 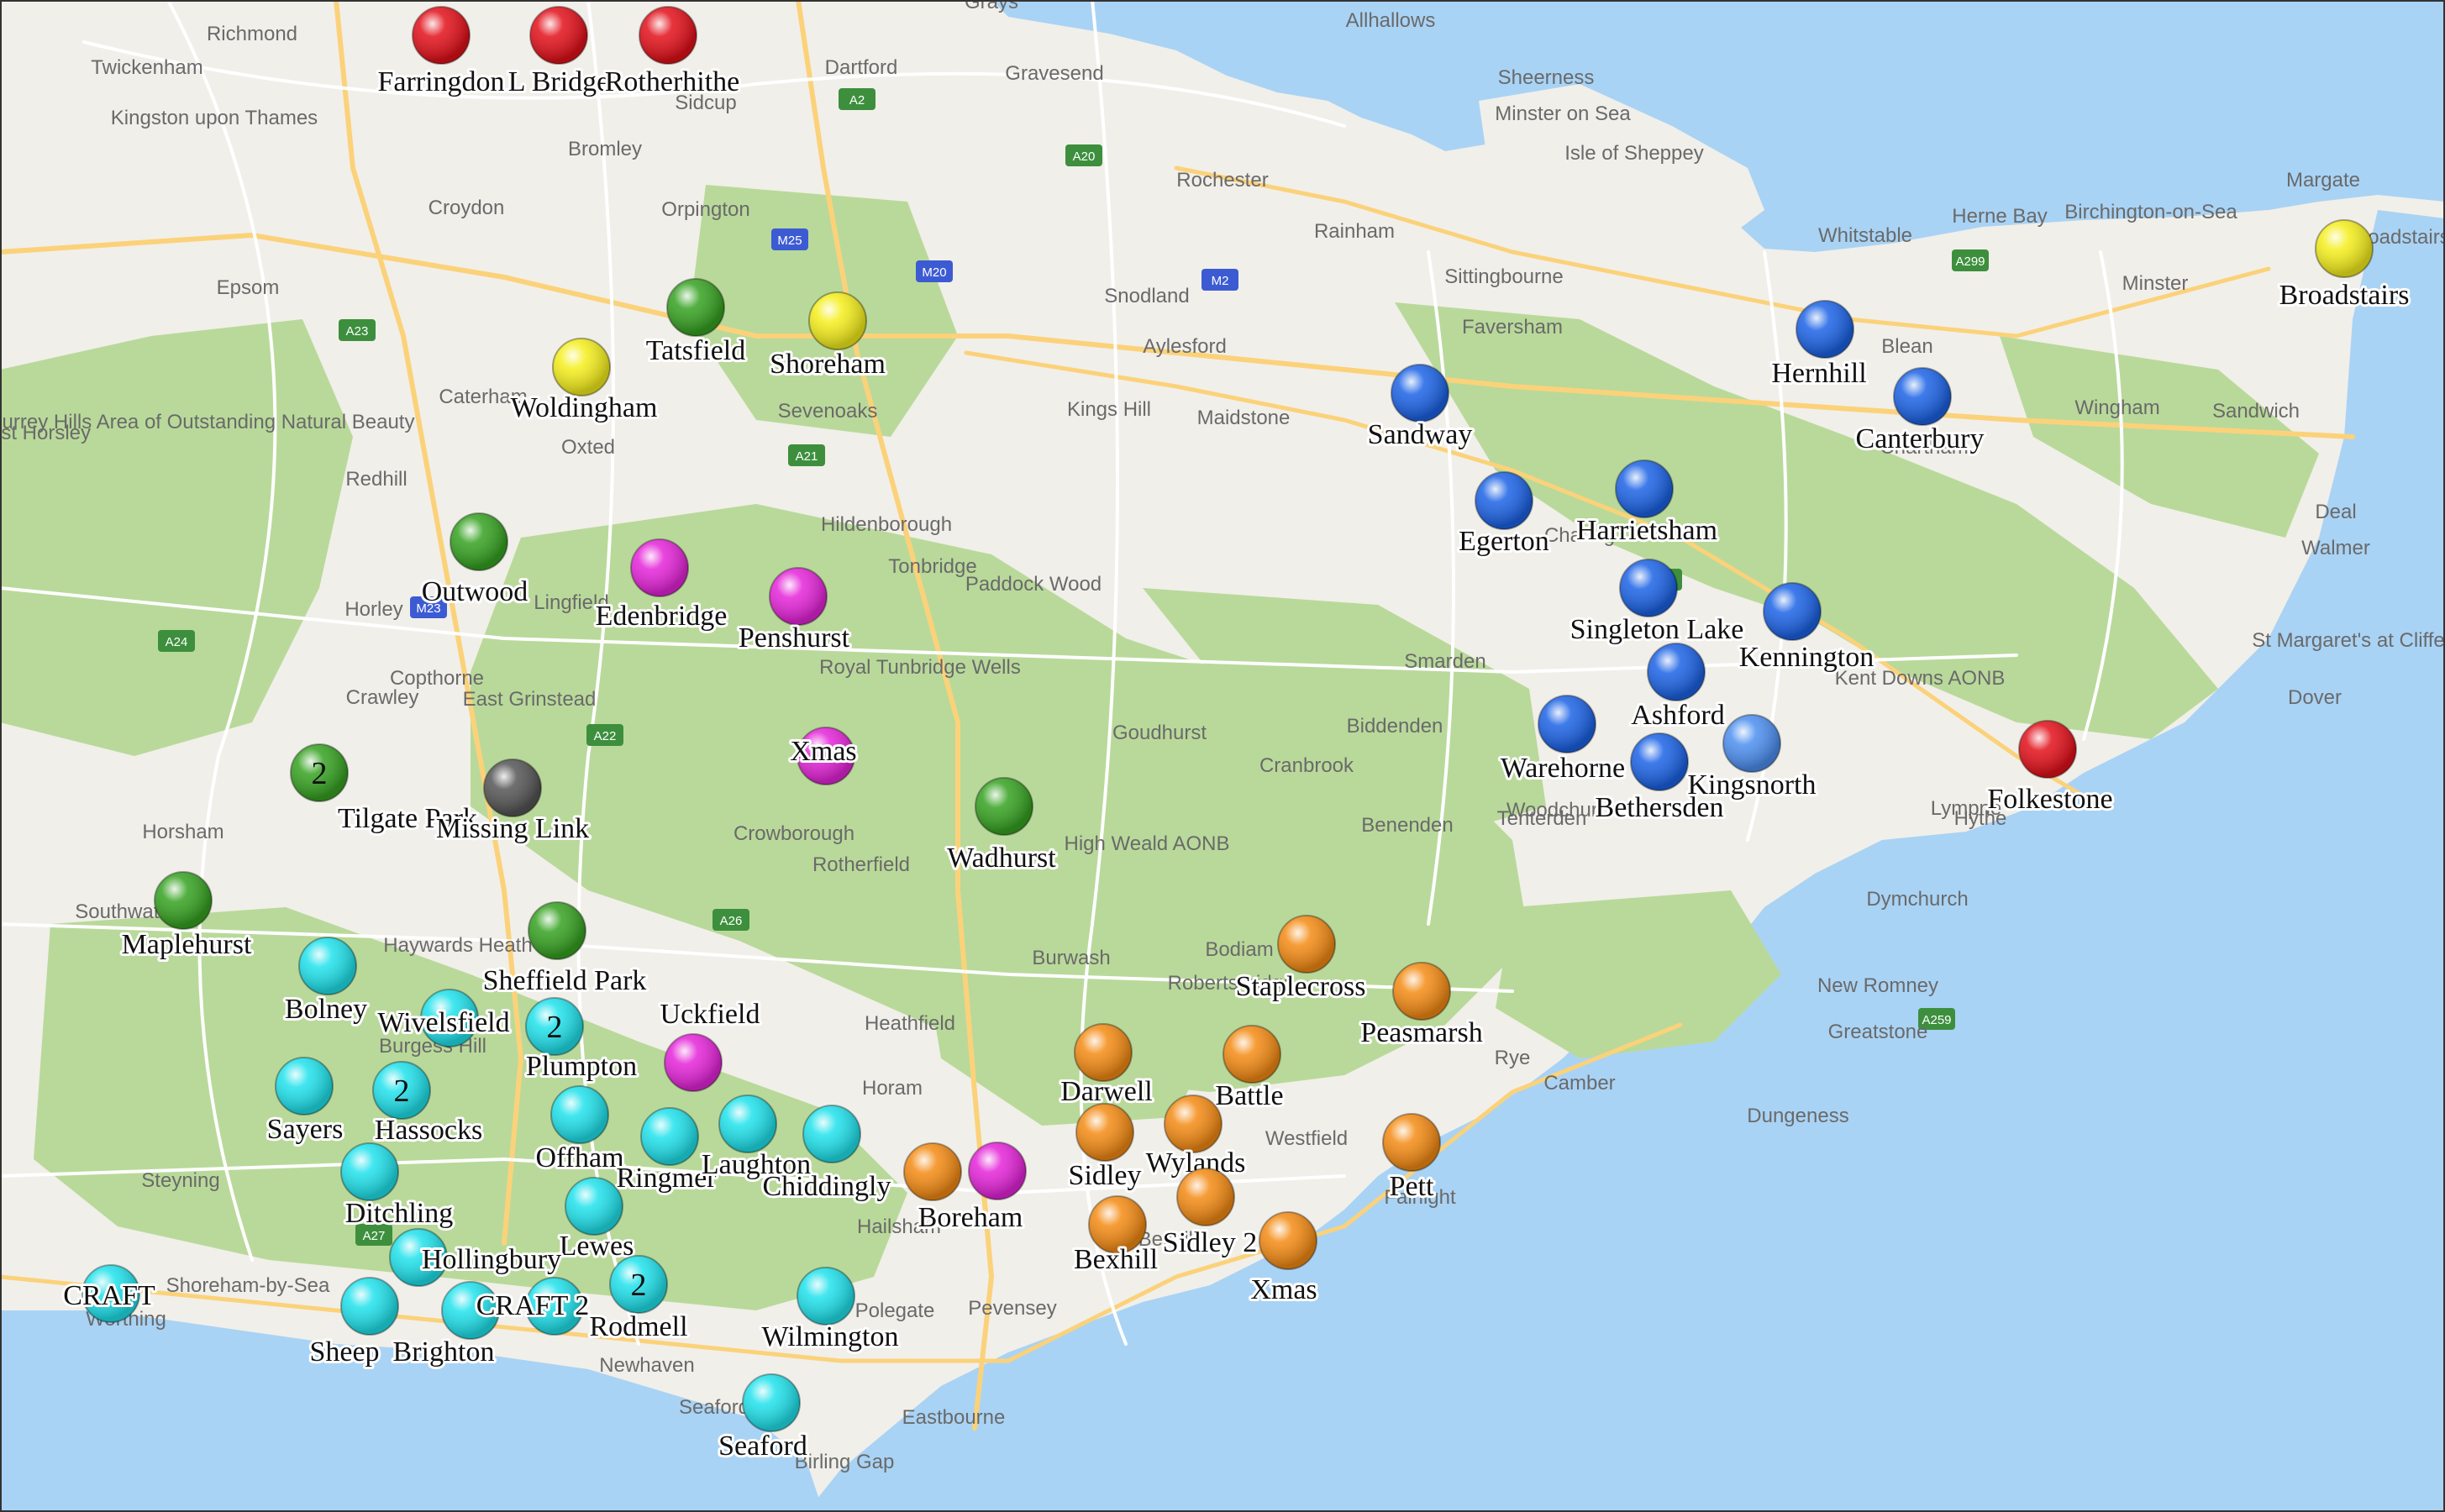 What do you see at coordinates (1546, 77) in the screenshot?
I see `place-label-sheerness: Sheerness` at bounding box center [1546, 77].